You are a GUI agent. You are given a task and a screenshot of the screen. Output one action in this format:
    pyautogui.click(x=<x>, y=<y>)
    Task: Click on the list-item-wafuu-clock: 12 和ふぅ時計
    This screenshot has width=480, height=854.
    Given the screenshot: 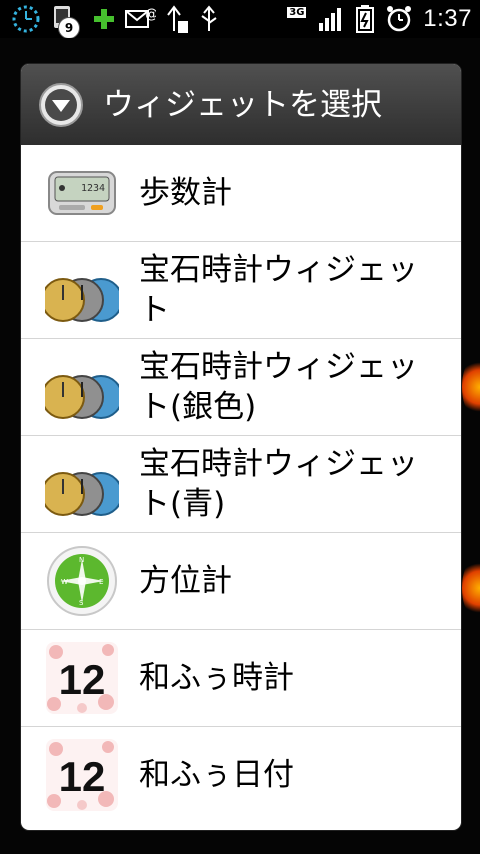 What is the action you would take?
    pyautogui.click(x=241, y=678)
    